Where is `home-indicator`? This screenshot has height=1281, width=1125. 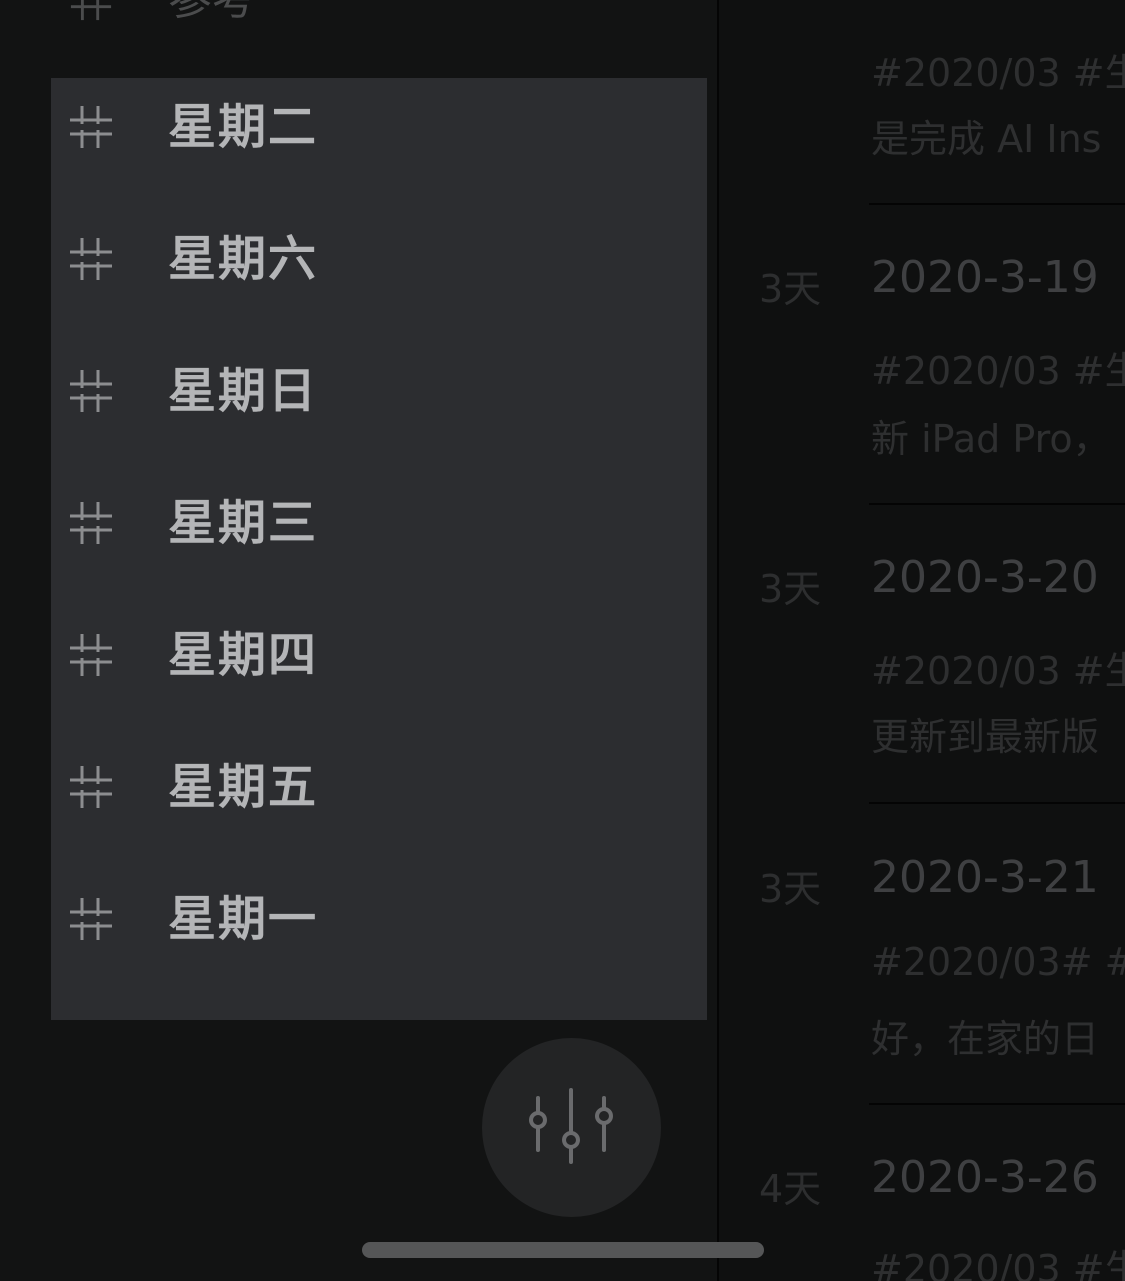
home-indicator is located at coordinates (563, 1250).